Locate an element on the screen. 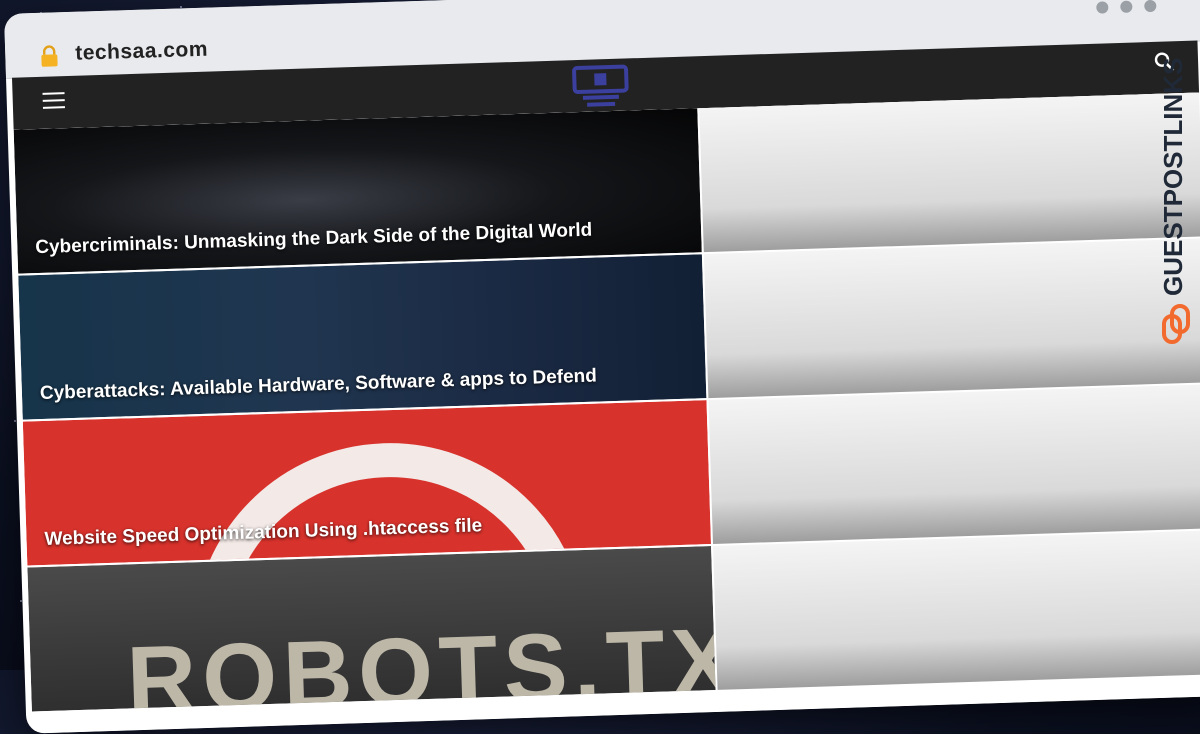 This screenshot has width=1200, height=734. guestpostlinks-watermark: GUESTPOSTLINKS is located at coordinates (1174, 201).